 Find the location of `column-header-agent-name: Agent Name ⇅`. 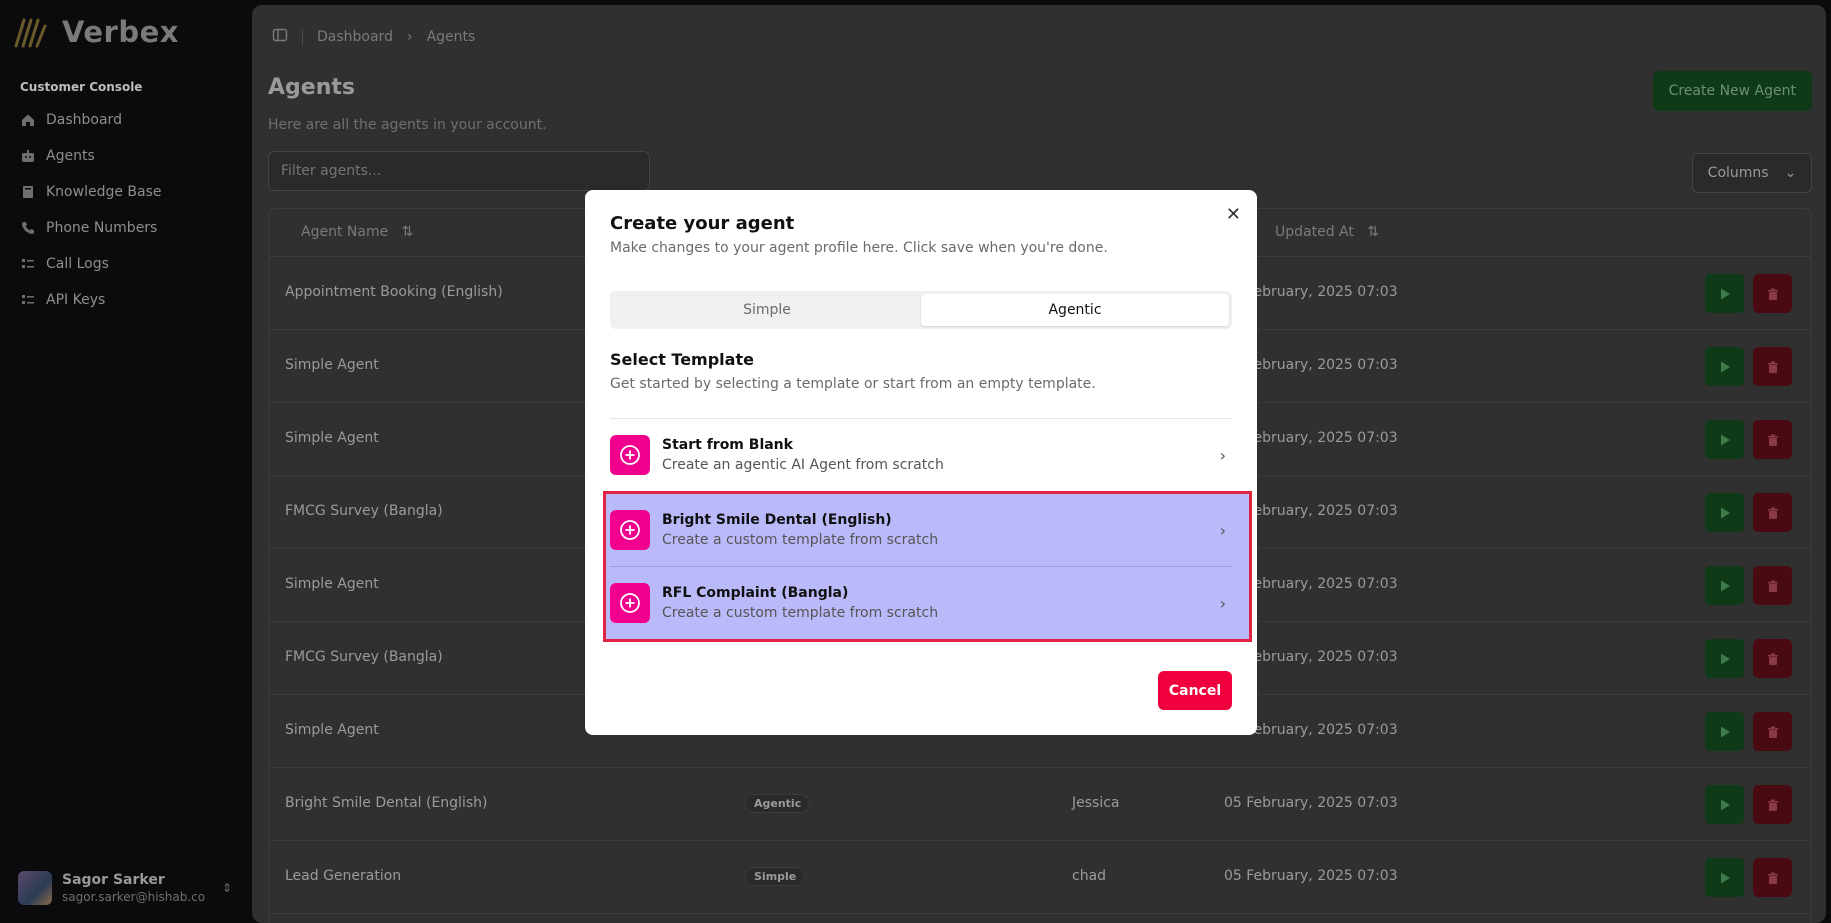

column-header-agent-name: Agent Name ⇅ is located at coordinates (357, 232).